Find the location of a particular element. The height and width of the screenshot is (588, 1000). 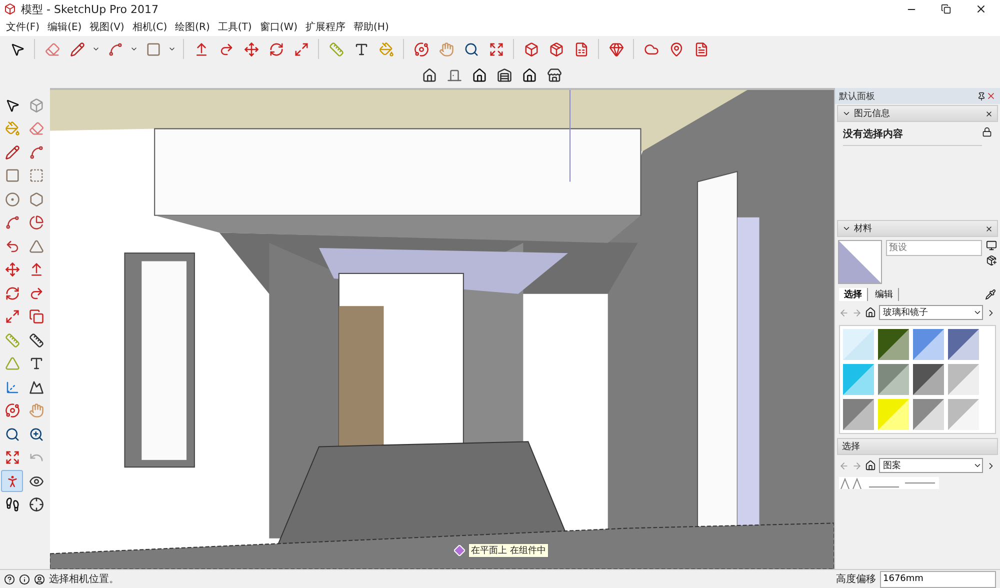

section-title: 材料 is located at coordinates (863, 228).